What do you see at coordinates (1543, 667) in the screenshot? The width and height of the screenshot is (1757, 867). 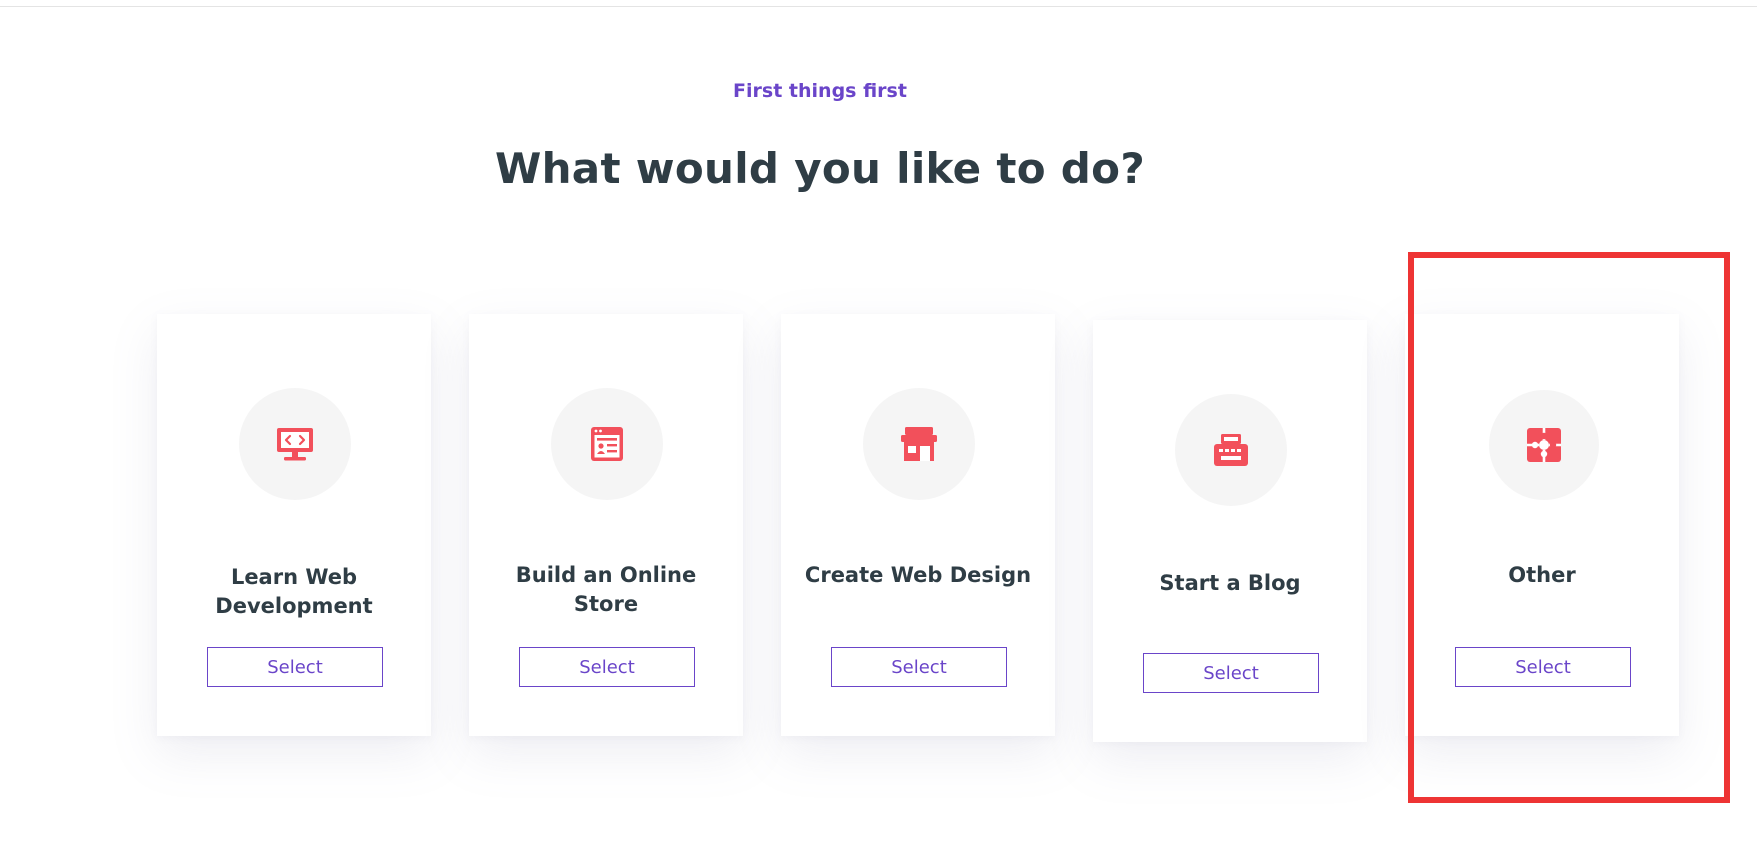 I see `select-button-other: Select` at bounding box center [1543, 667].